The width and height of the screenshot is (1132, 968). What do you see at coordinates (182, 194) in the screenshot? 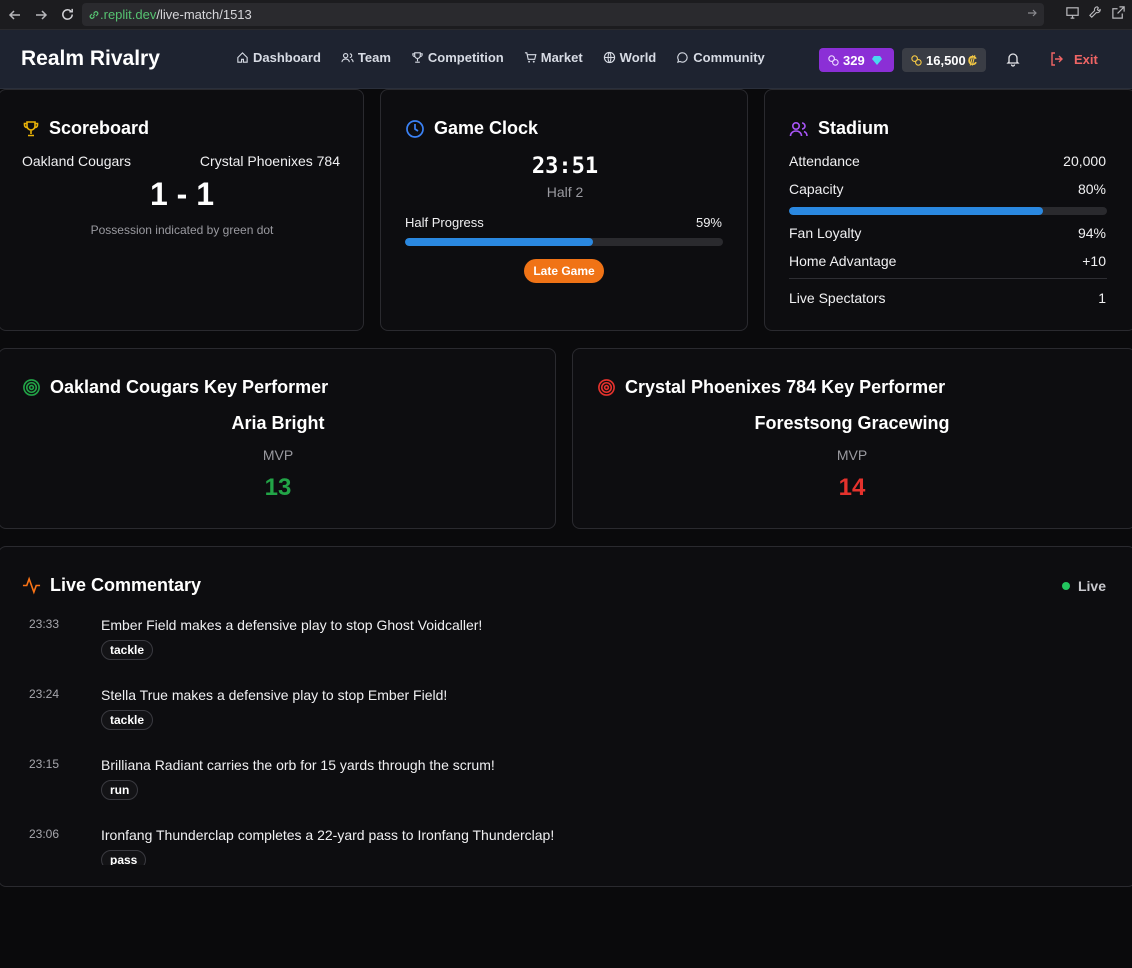
I see `score-display: 1 - 1` at bounding box center [182, 194].